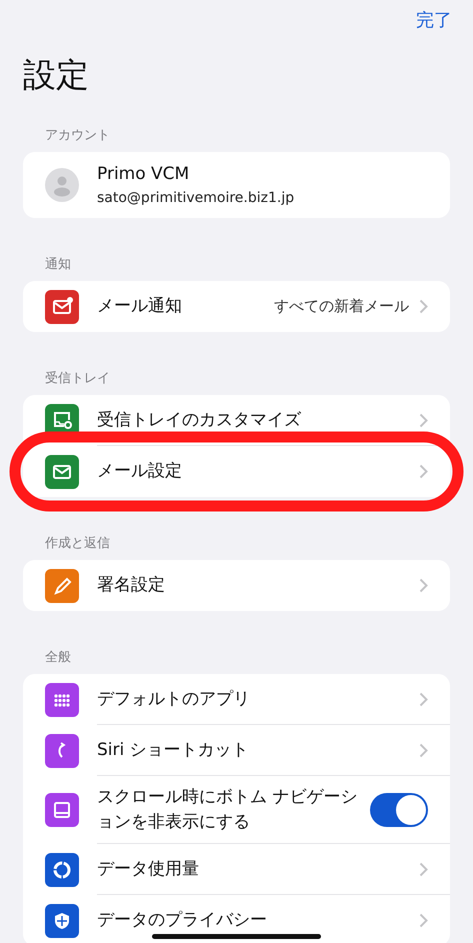 This screenshot has width=473, height=943. What do you see at coordinates (56, 75) in the screenshot?
I see `page-title: 設定` at bounding box center [56, 75].